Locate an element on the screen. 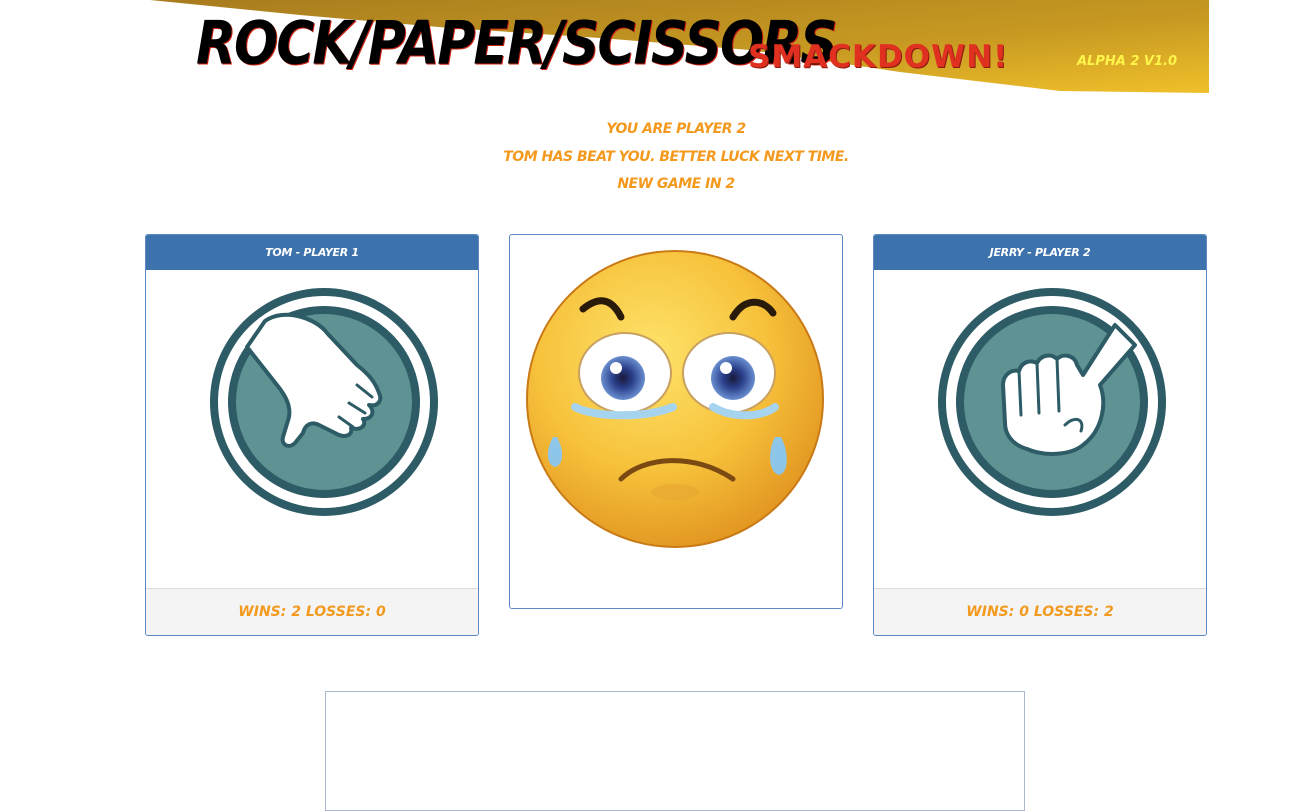 This screenshot has width=1302, height=811. player2-panel: JERRY - PLAYER 2 WINS: 0 LOSSES: 2 is located at coordinates (1040, 435).